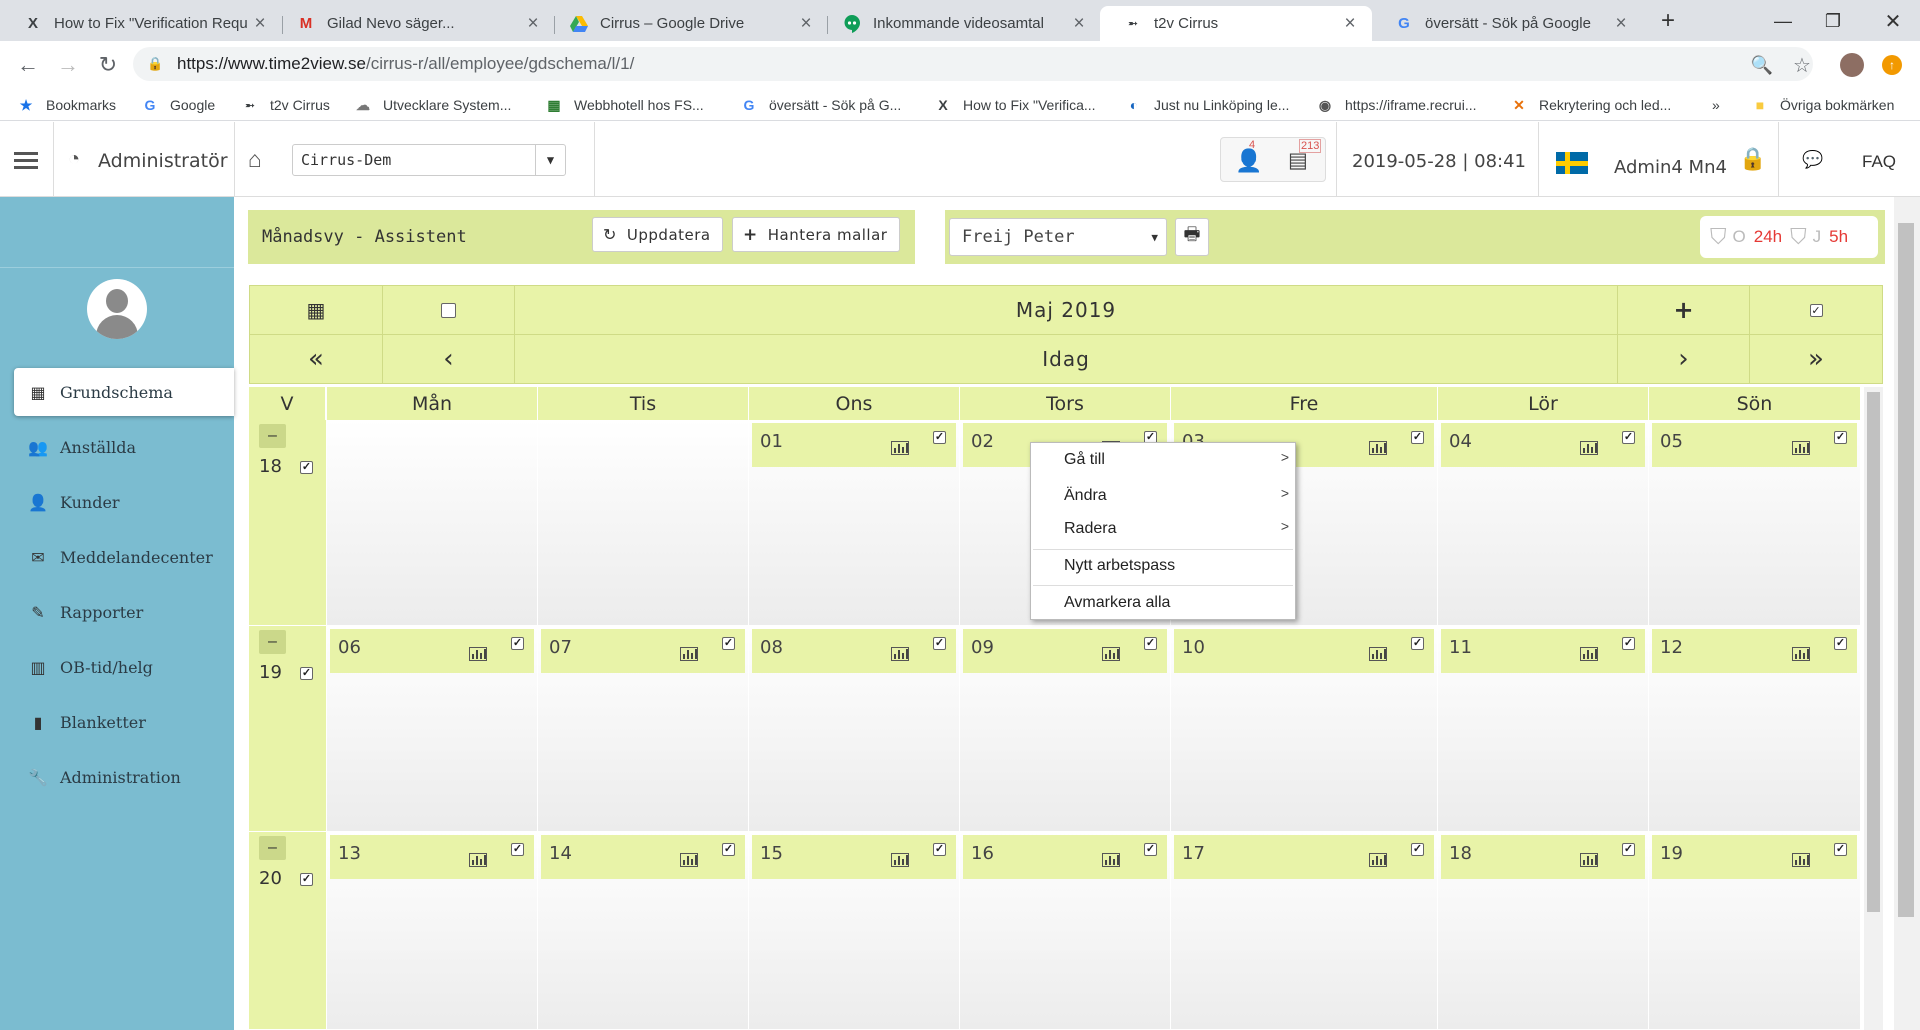 Image resolution: width=1920 pixels, height=1030 pixels. I want to click on day-cell: 18 ✓, so click(1543, 931).